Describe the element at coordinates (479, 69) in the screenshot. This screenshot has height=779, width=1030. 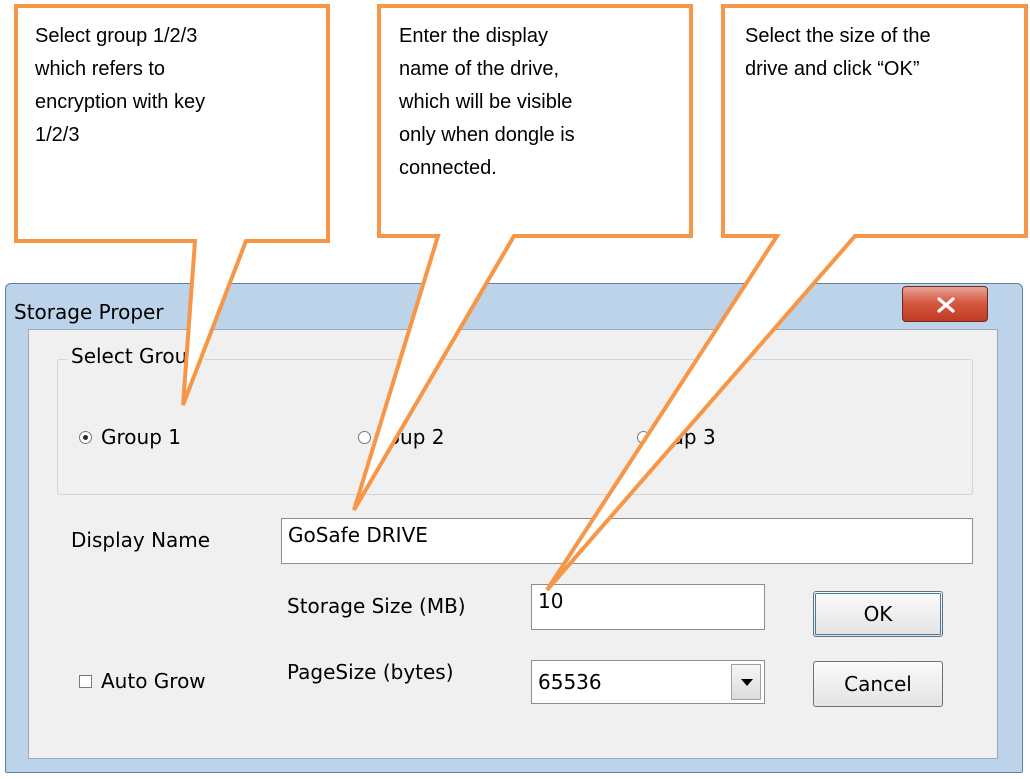
I see `callout-line: name of the drive,` at that location.